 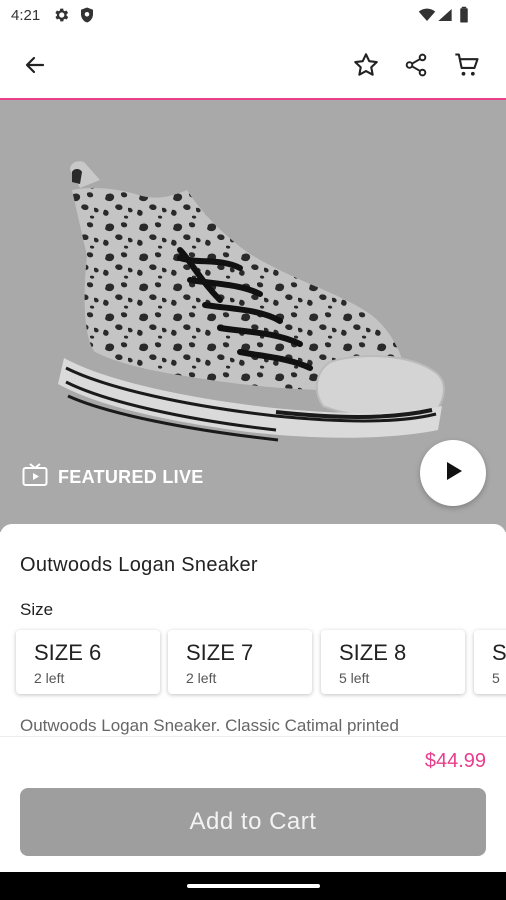 What do you see at coordinates (427, 17) in the screenshot?
I see `wifi-icon` at bounding box center [427, 17].